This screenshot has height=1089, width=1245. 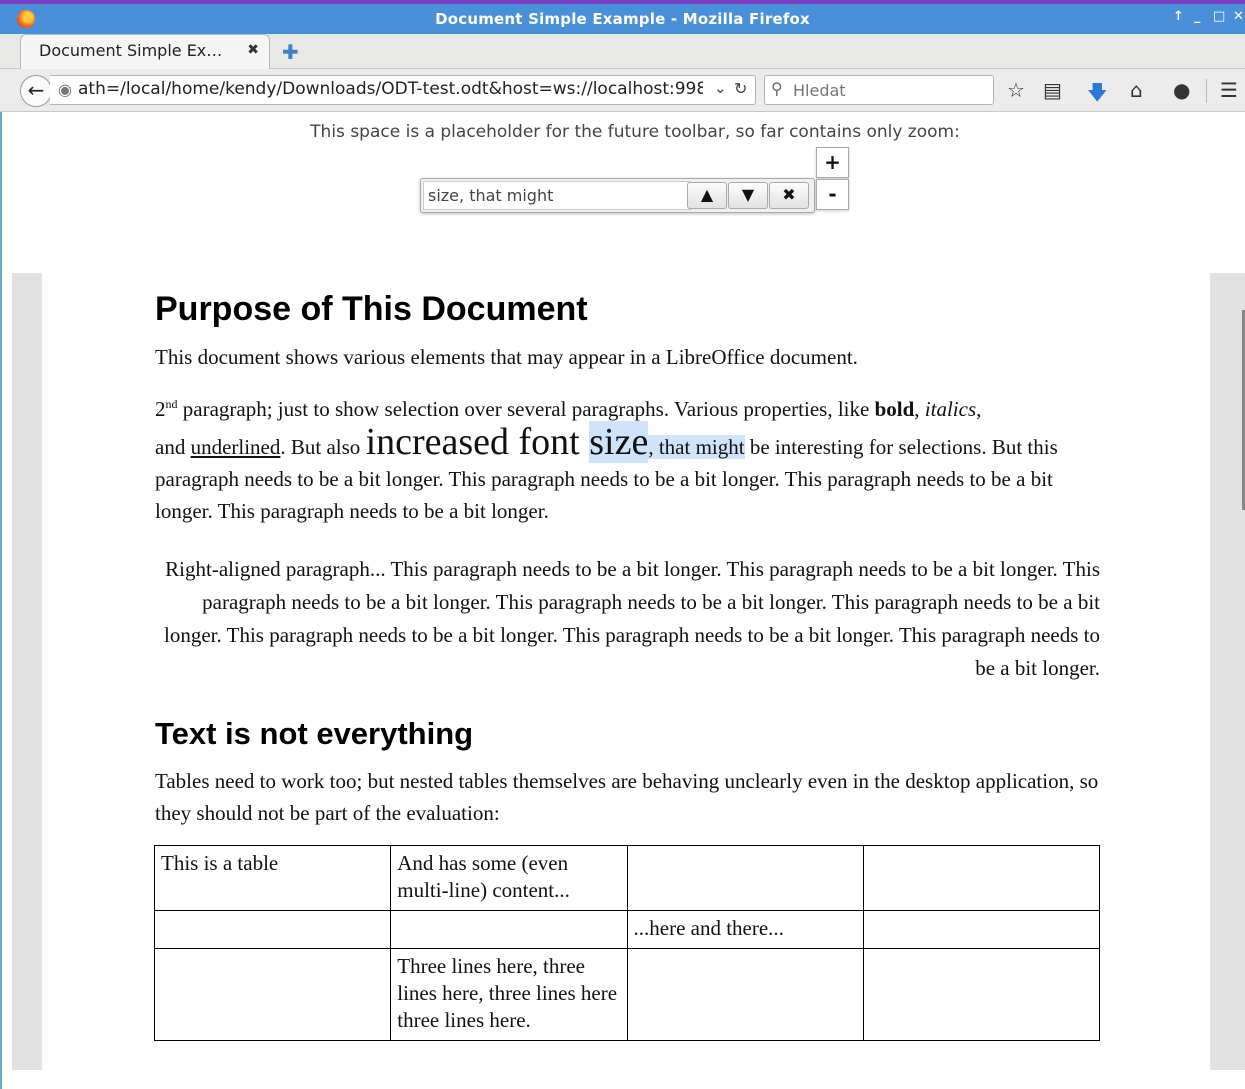 What do you see at coordinates (919, 409) in the screenshot?
I see `p2-comma: ,` at bounding box center [919, 409].